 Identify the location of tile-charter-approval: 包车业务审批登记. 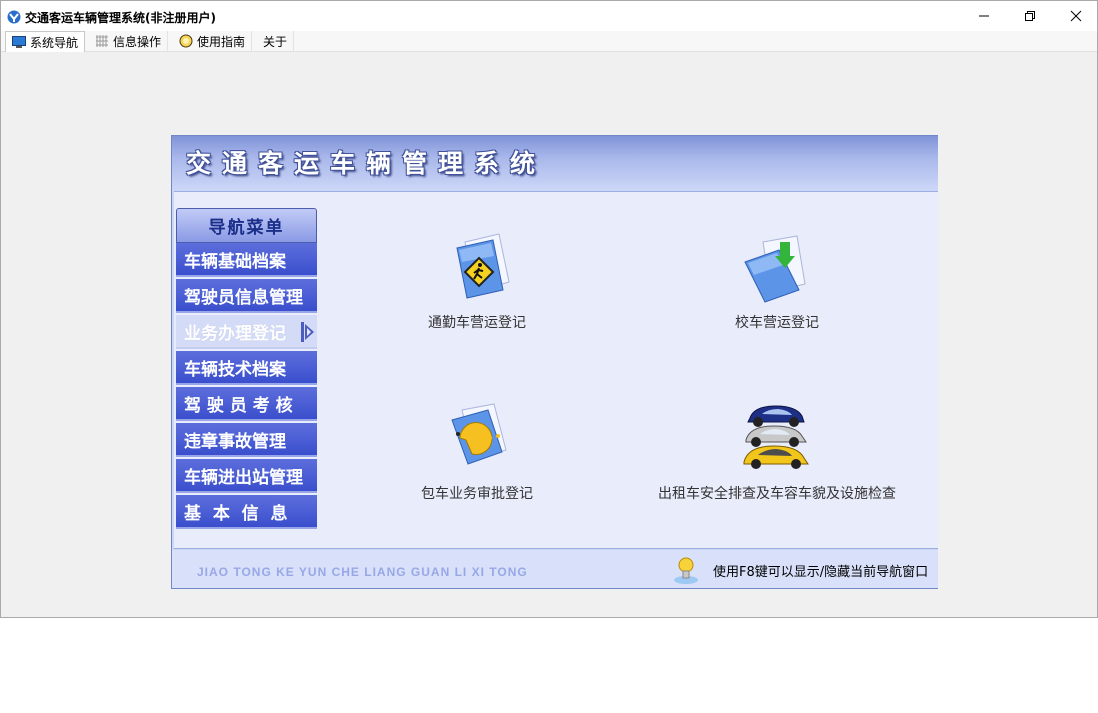
(477, 454).